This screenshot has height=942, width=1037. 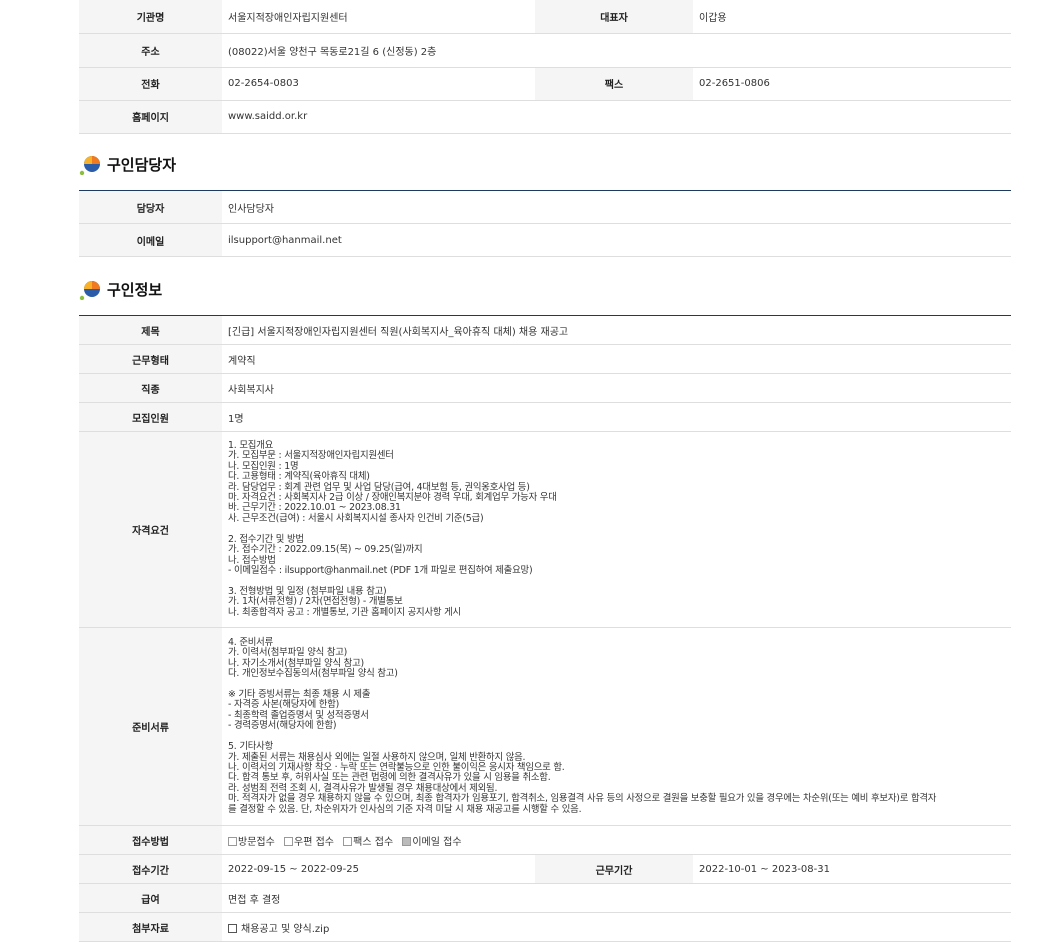 What do you see at coordinates (150, 50) in the screenshot?
I see `org-address-label: 주소` at bounding box center [150, 50].